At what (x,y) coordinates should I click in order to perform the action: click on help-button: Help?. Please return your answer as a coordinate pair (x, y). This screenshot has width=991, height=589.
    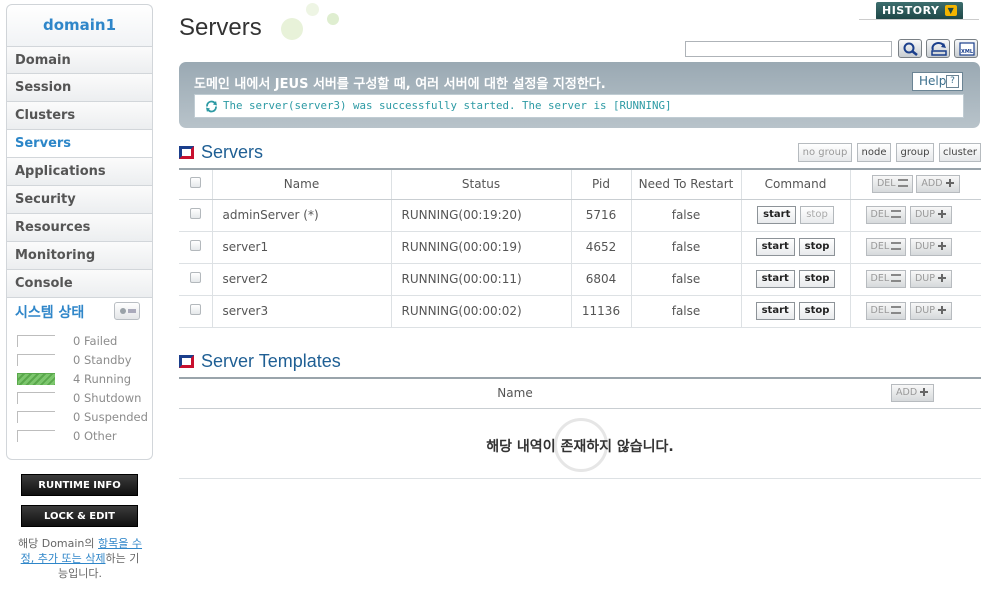
    Looking at the image, I should click on (937, 81).